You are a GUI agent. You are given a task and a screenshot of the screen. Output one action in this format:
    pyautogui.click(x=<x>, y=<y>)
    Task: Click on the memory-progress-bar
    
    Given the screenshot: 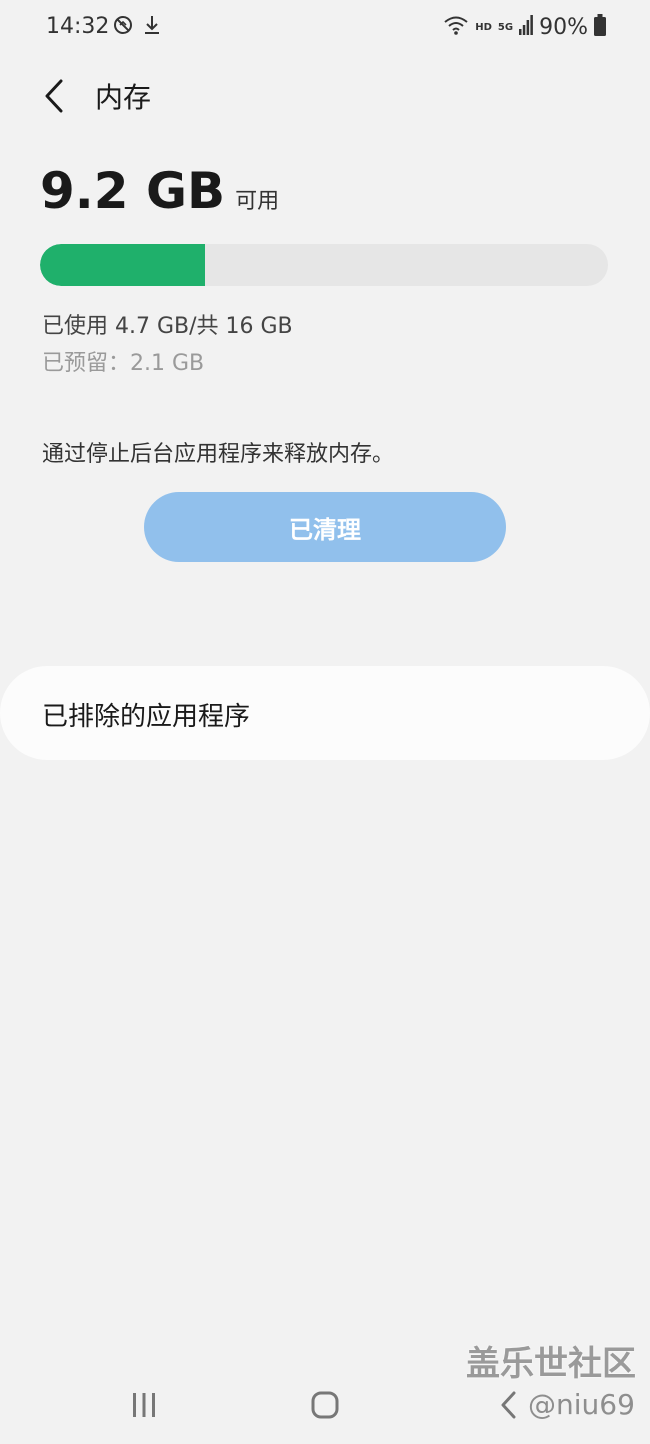 What is the action you would take?
    pyautogui.click(x=324, y=265)
    